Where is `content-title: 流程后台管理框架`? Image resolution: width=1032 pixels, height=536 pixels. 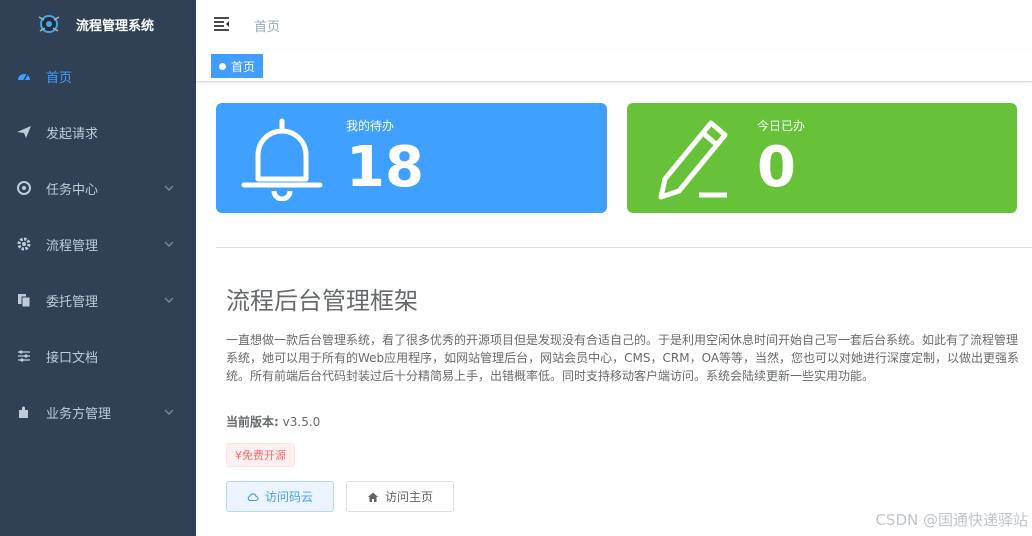
content-title: 流程后台管理框架 is located at coordinates (322, 301).